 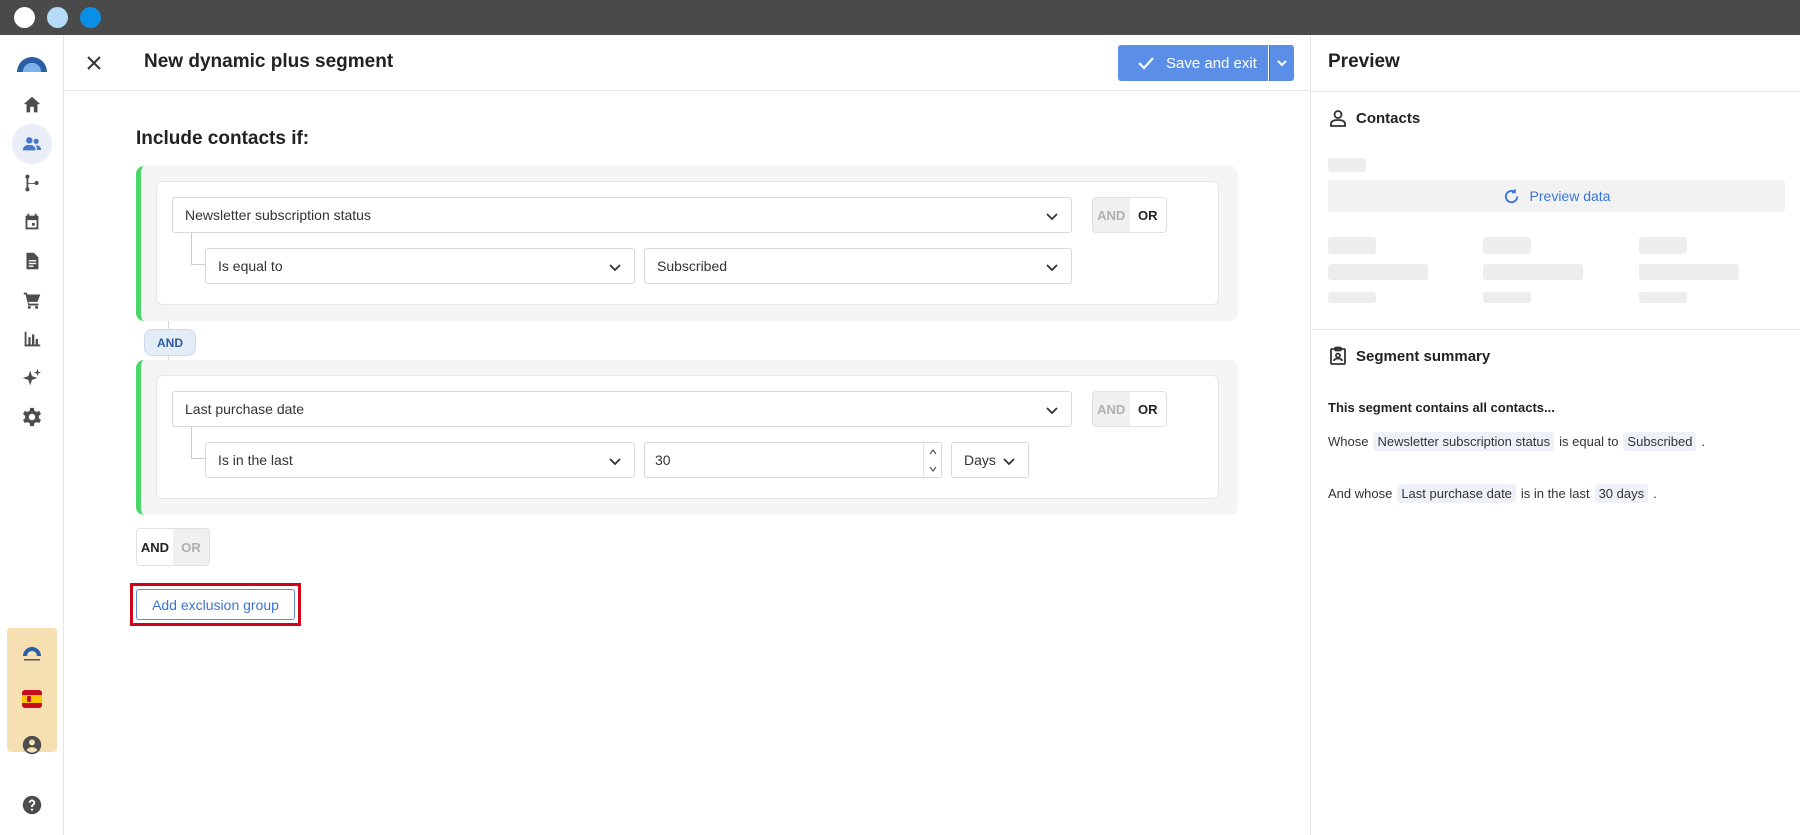 I want to click on add-and-group: AND, so click(x=155, y=547).